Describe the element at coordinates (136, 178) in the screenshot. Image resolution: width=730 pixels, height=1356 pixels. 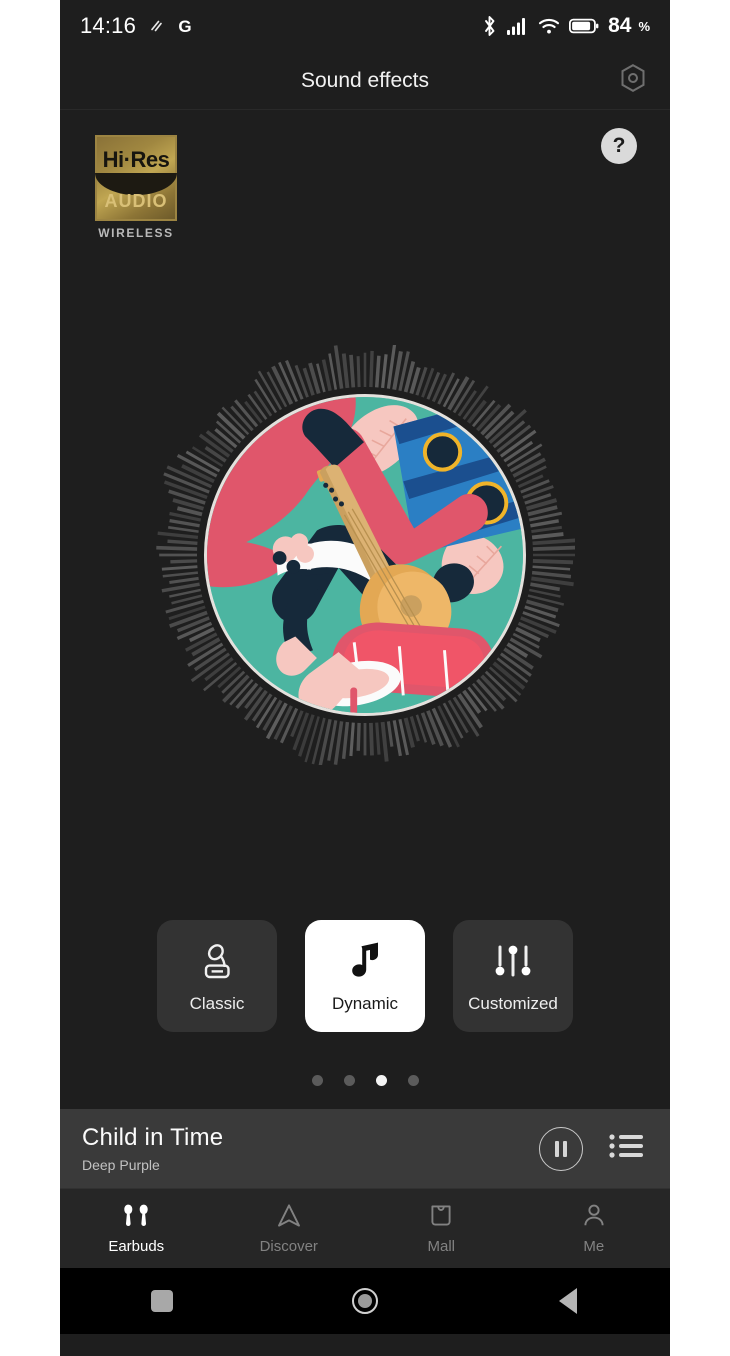
I see `hi-res-badge-box: Hi·Res AUDIO` at that location.